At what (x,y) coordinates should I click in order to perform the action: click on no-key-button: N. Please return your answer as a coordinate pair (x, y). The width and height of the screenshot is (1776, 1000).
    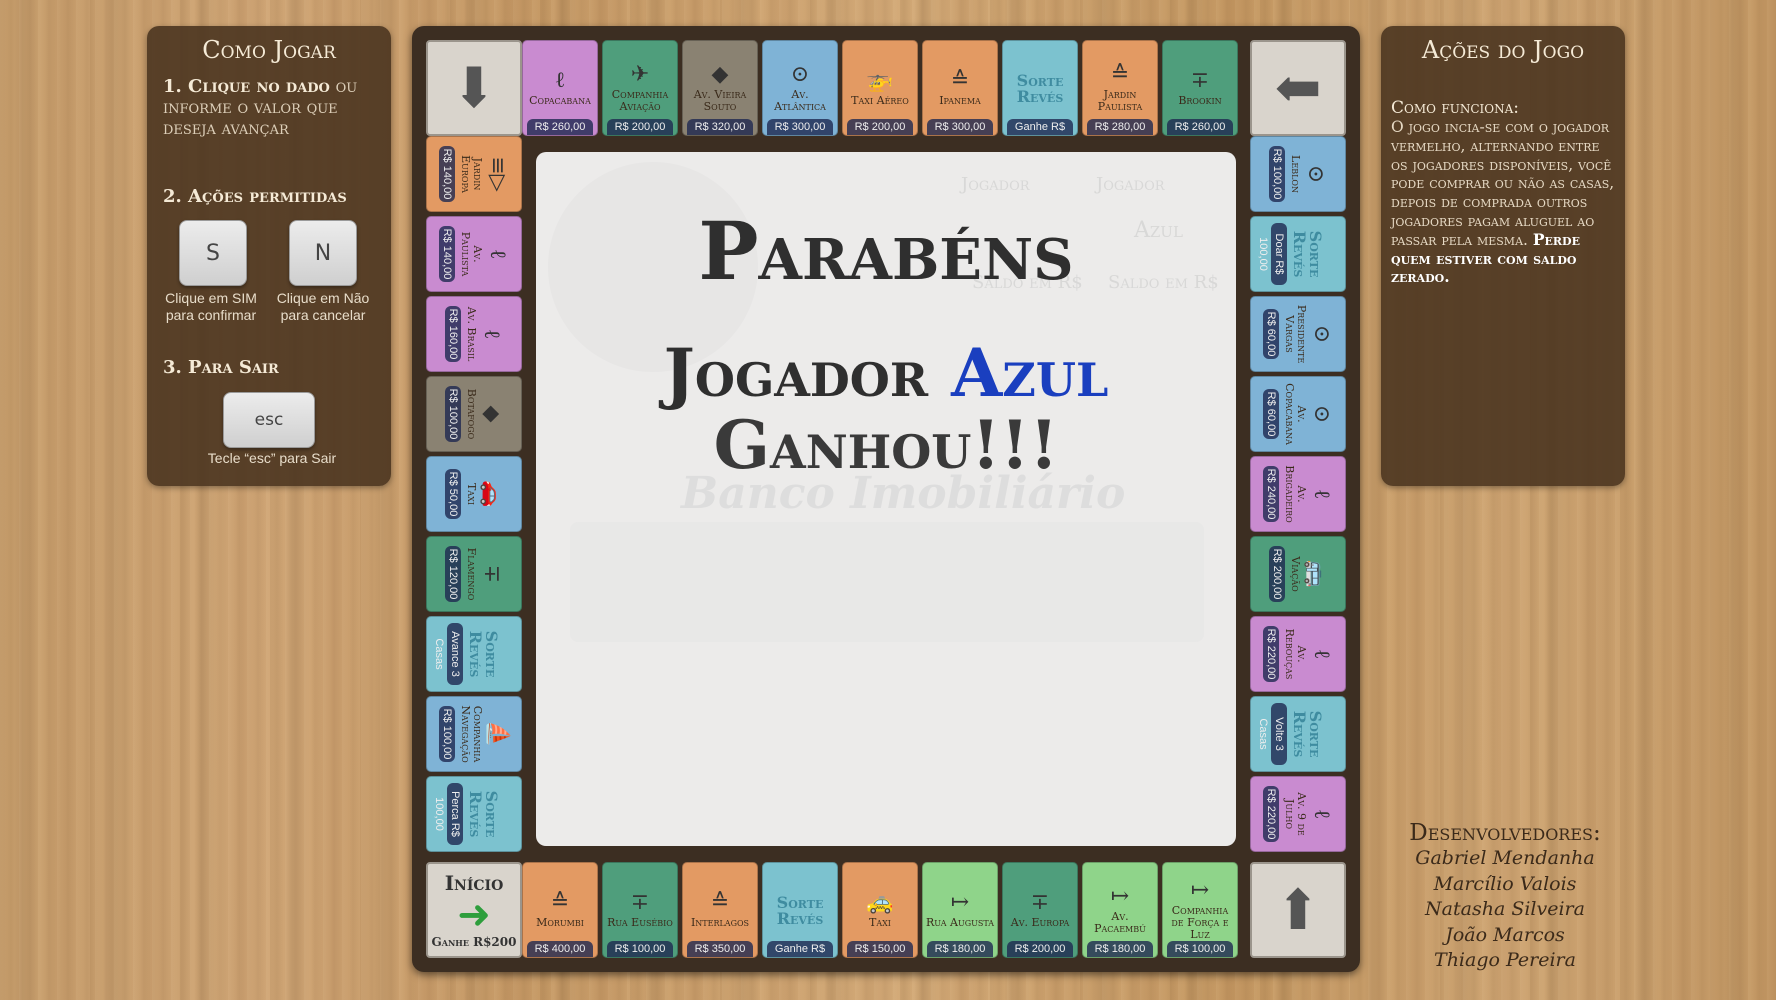
    Looking at the image, I should click on (323, 253).